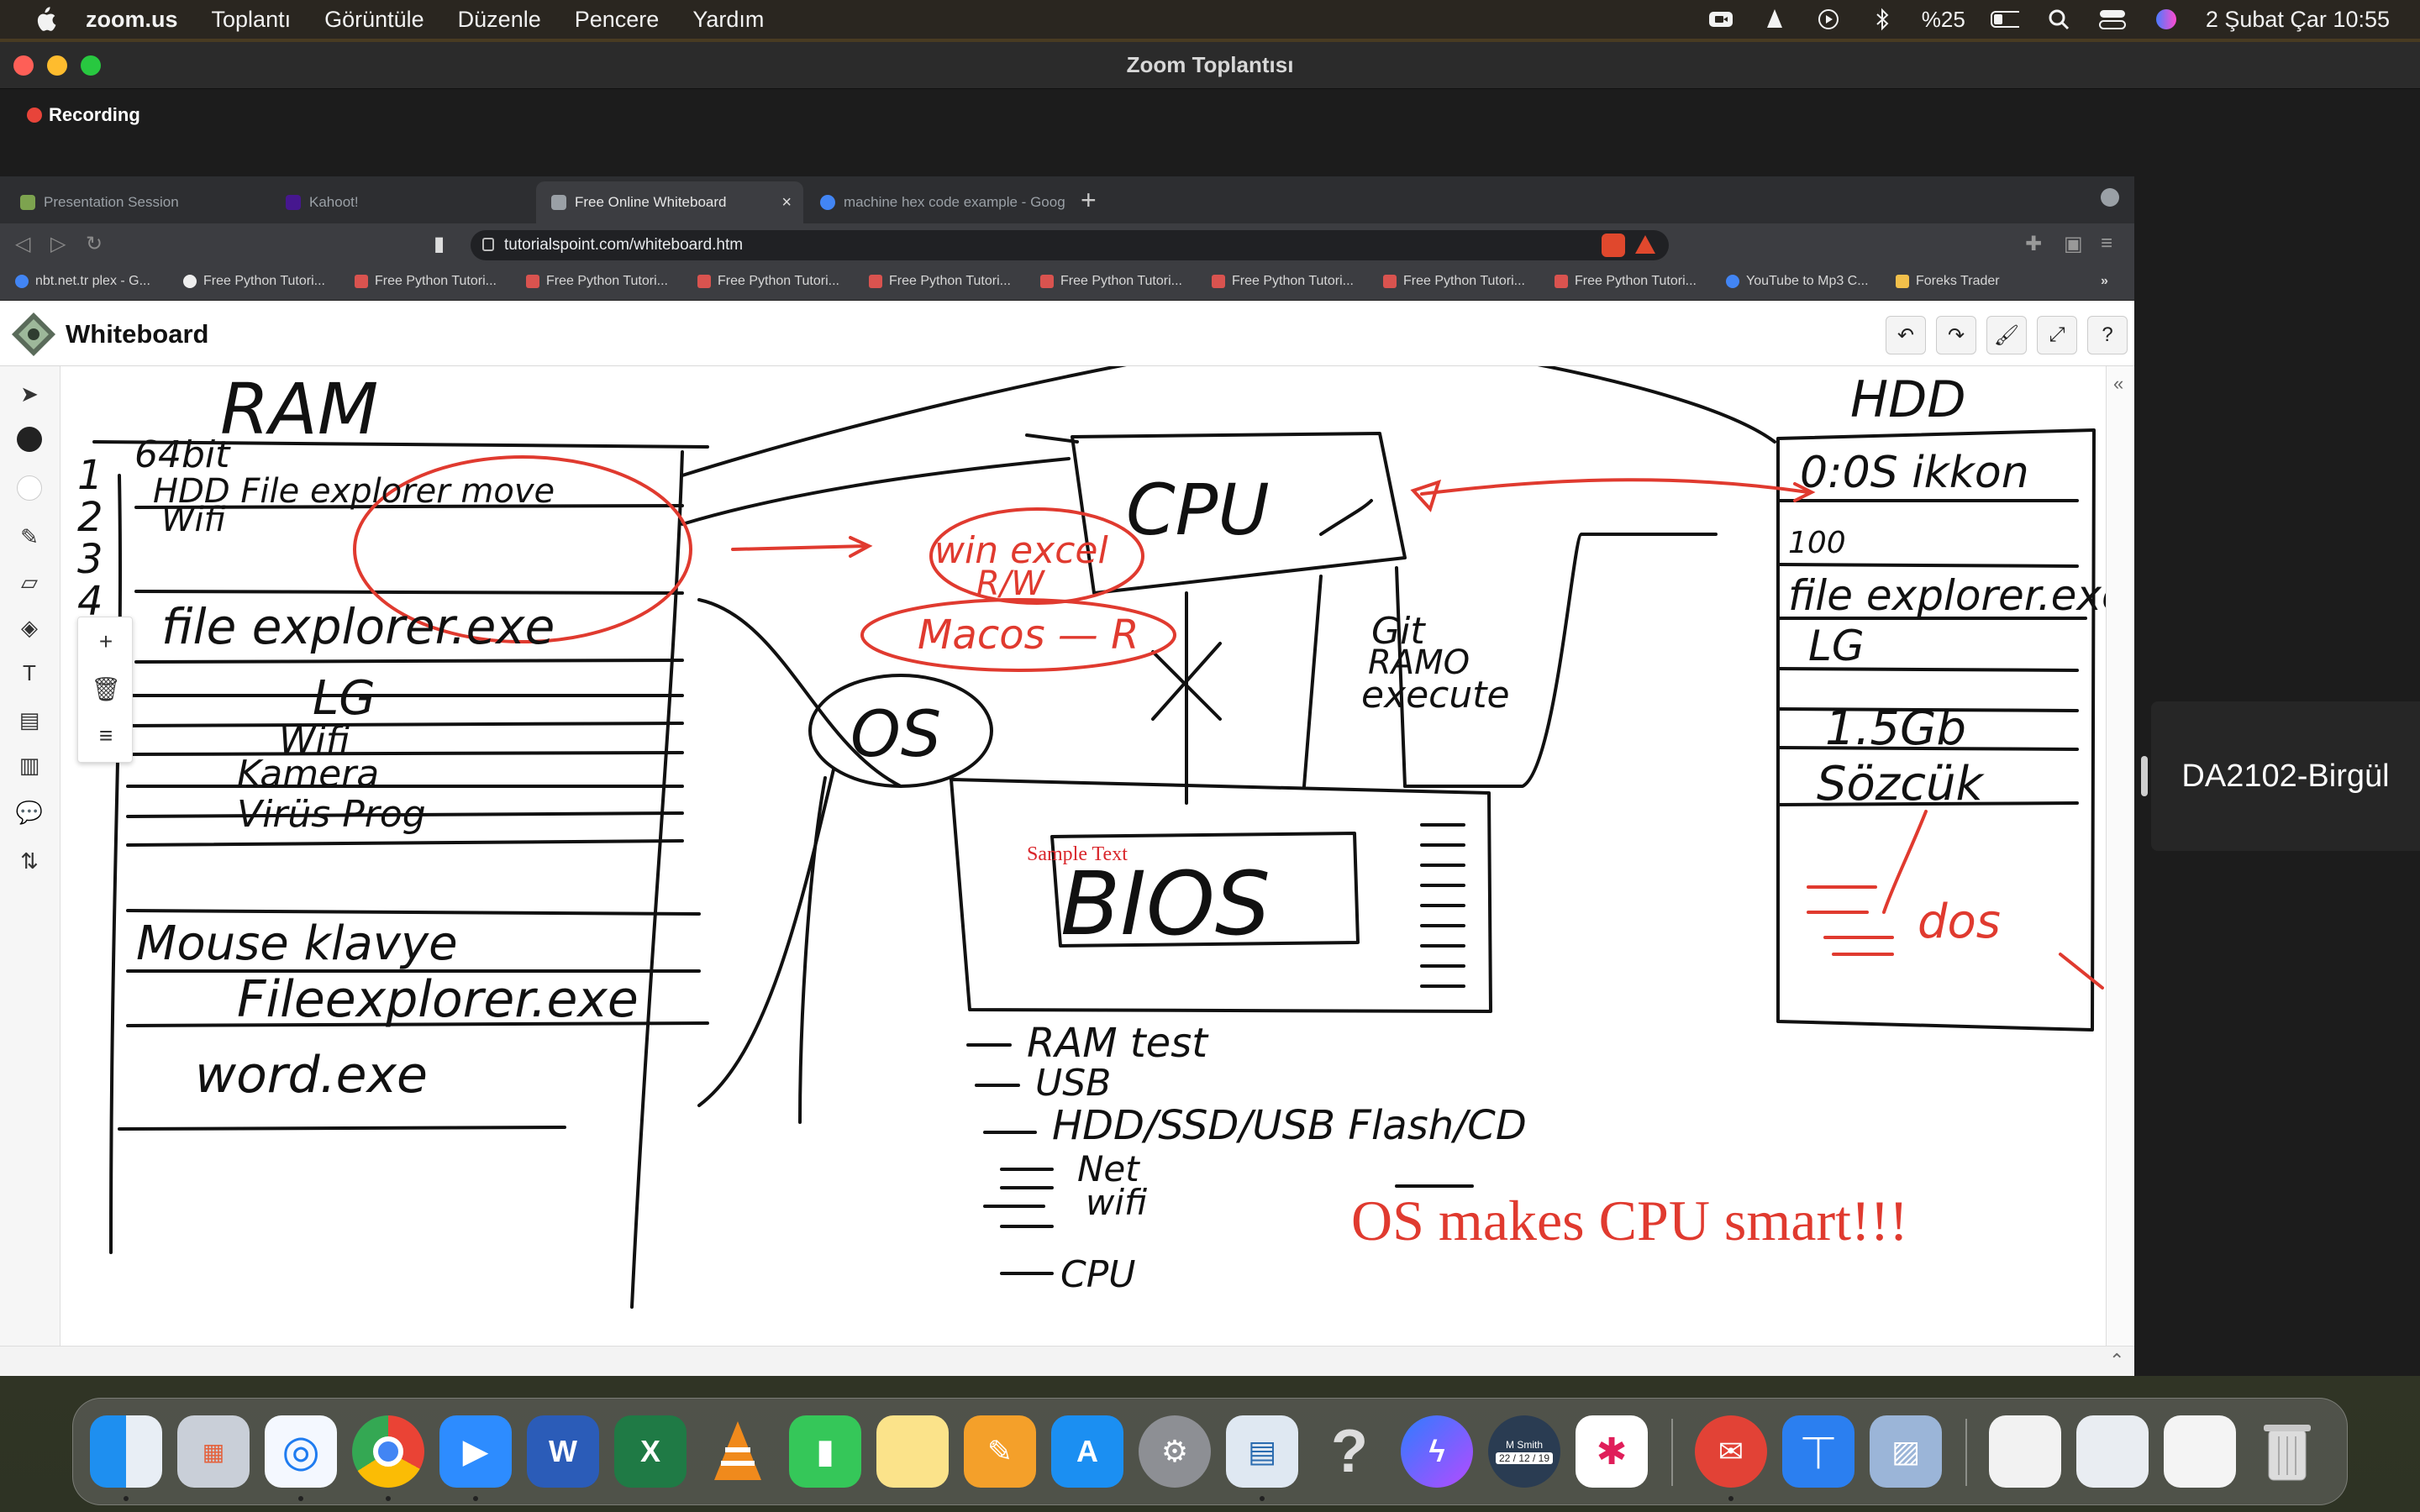  Describe the element at coordinates (126, 1451) in the screenshot. I see `finder-icon` at that location.